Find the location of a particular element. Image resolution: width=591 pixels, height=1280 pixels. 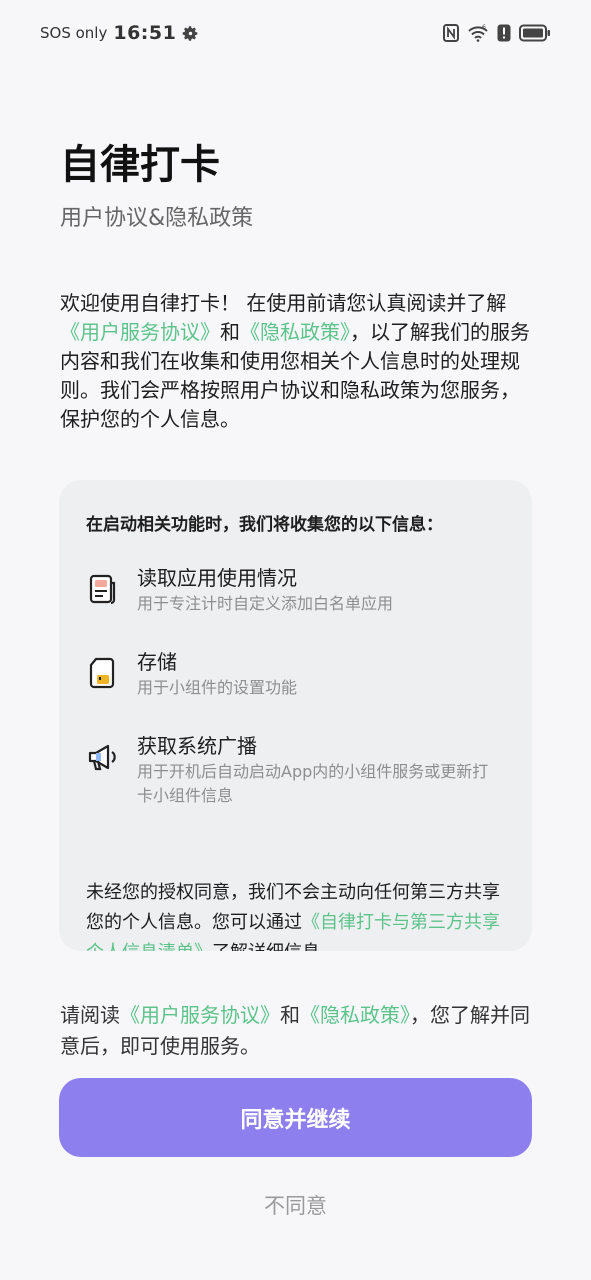

svg-text: 6 is located at coordinates (484, 27).